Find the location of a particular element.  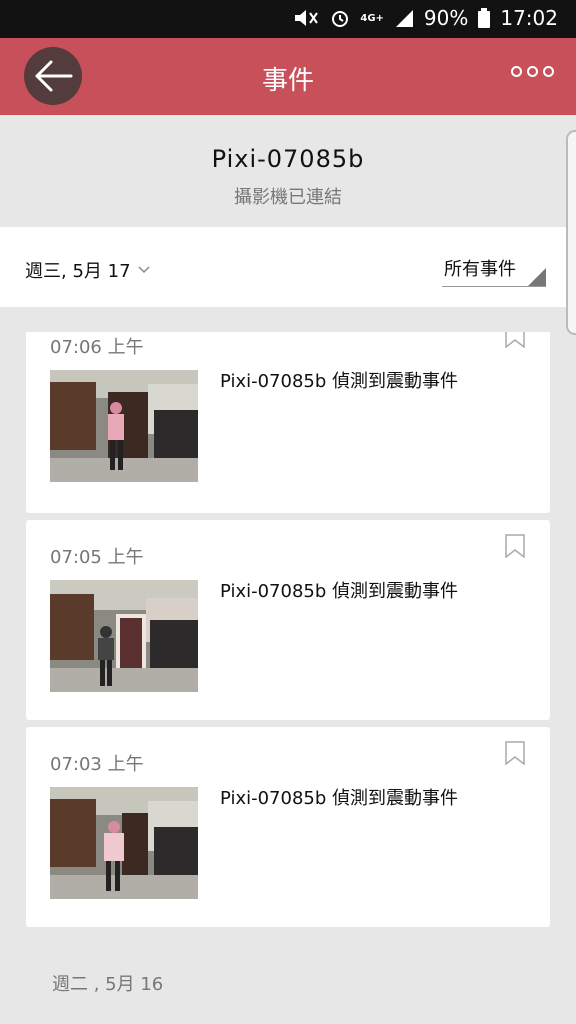

clock: 17:02 is located at coordinates (529, 18).